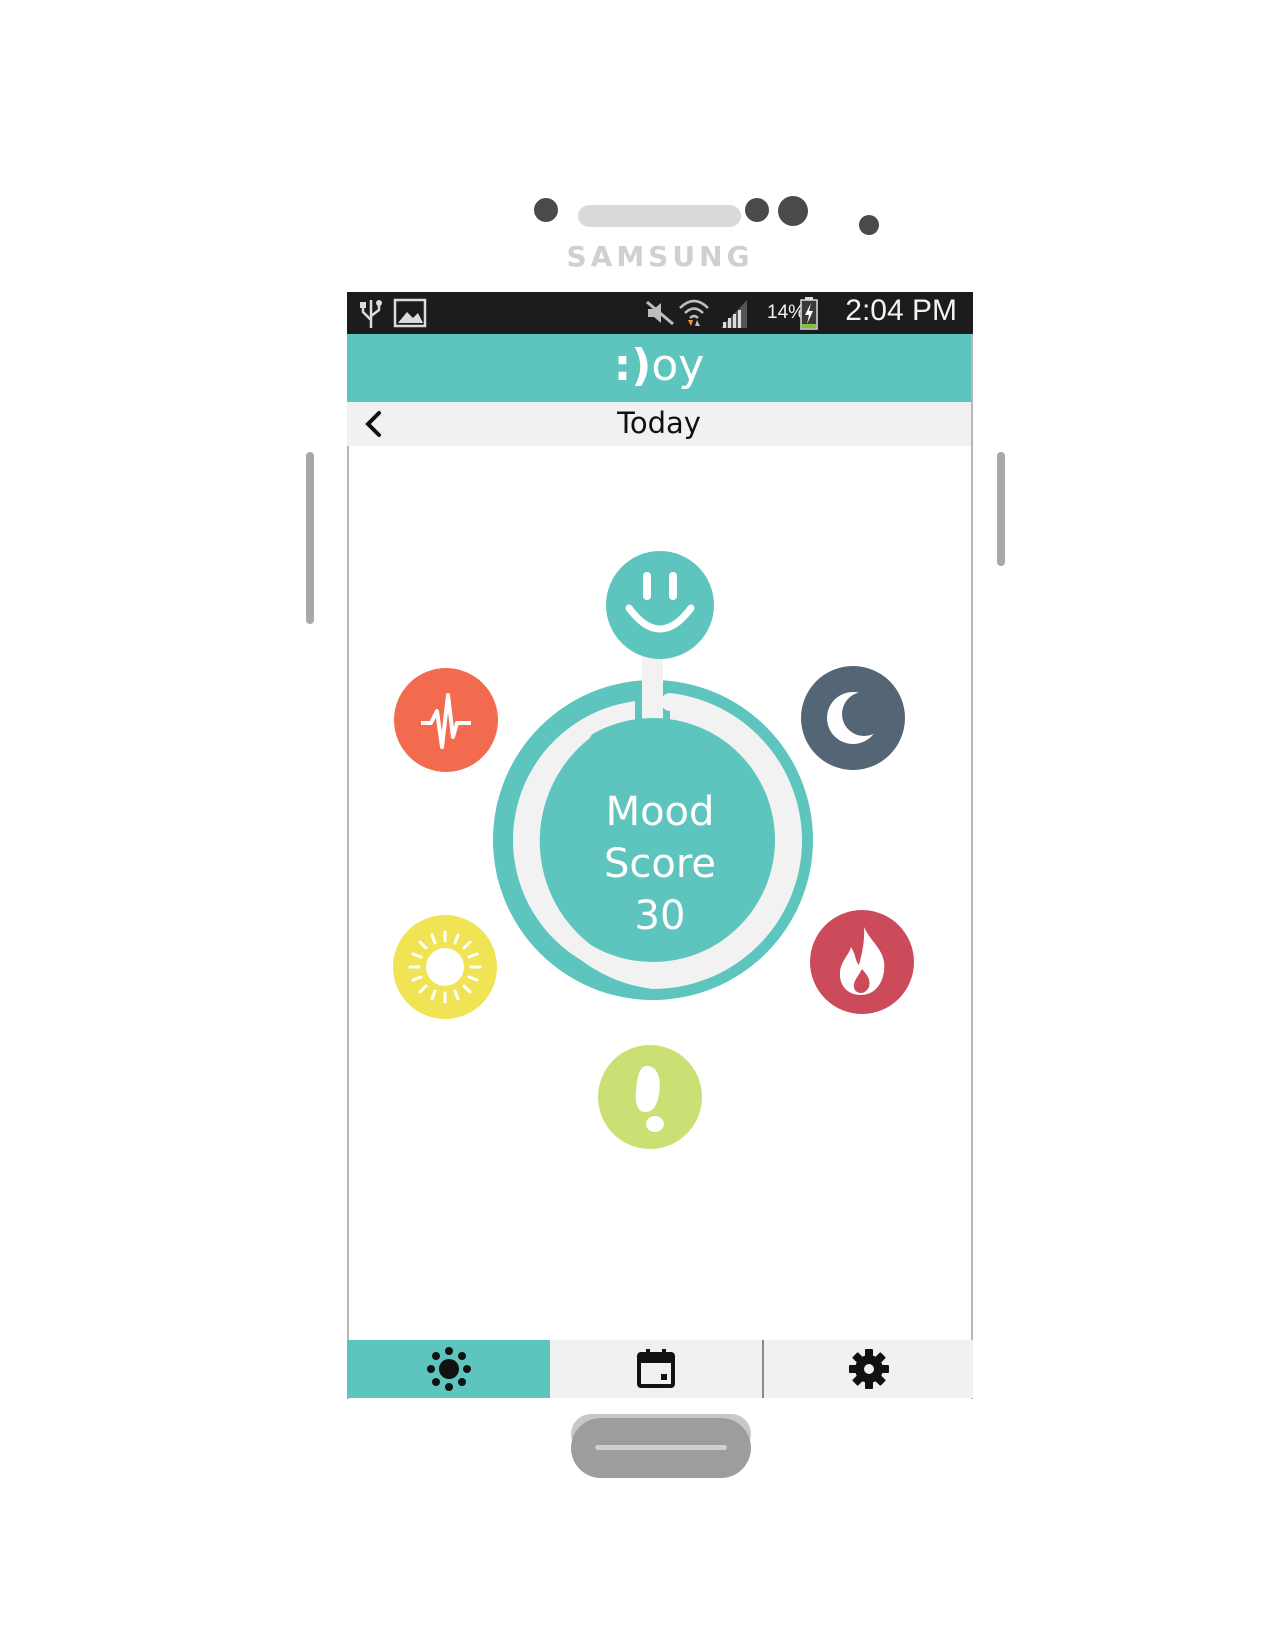 Image resolution: width=1275 pixels, height=1650 pixels. I want to click on smiley-icon, so click(660, 605).